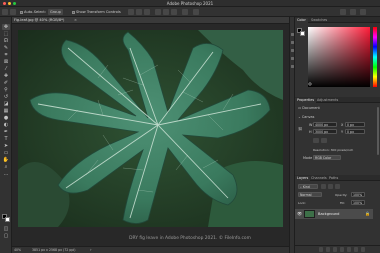 The width and height of the screenshot is (380, 253). Describe the element at coordinates (150, 249) in the screenshot. I see `status-bar: 40% 3851 px x 2568 px (72 ppi) ›` at that location.